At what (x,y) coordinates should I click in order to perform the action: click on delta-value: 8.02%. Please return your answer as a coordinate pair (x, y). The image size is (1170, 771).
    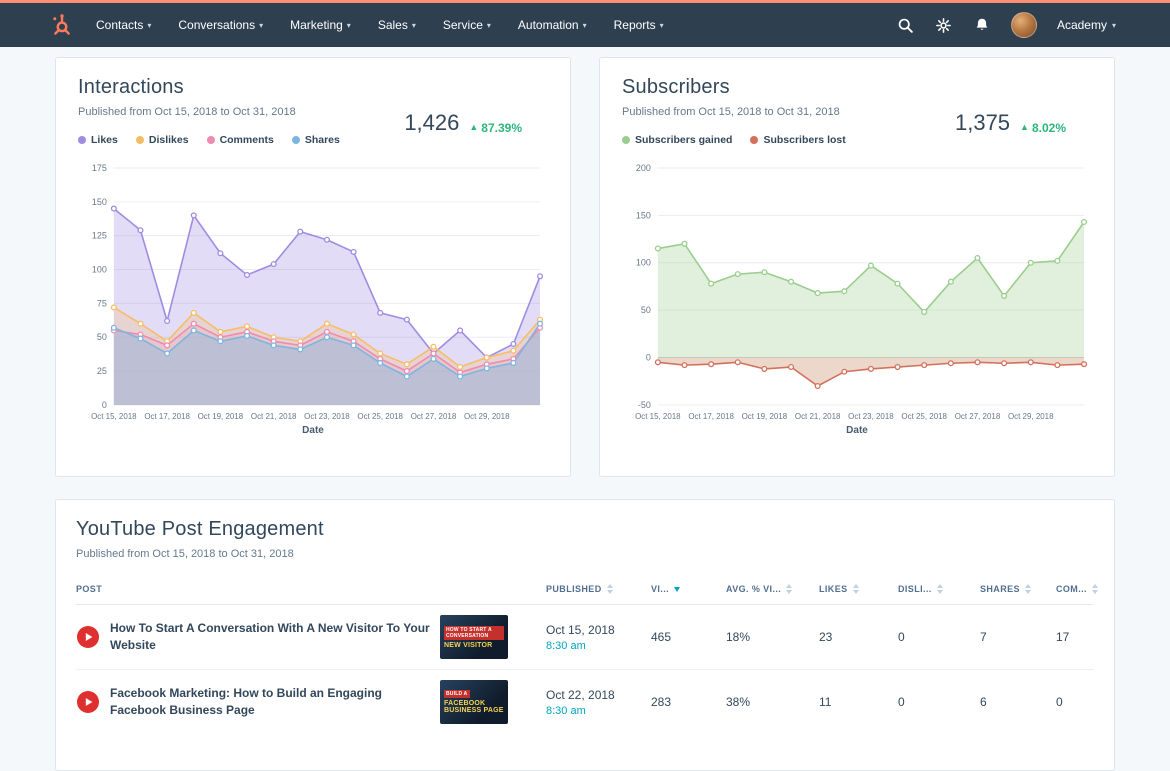
    Looking at the image, I should click on (1048, 127).